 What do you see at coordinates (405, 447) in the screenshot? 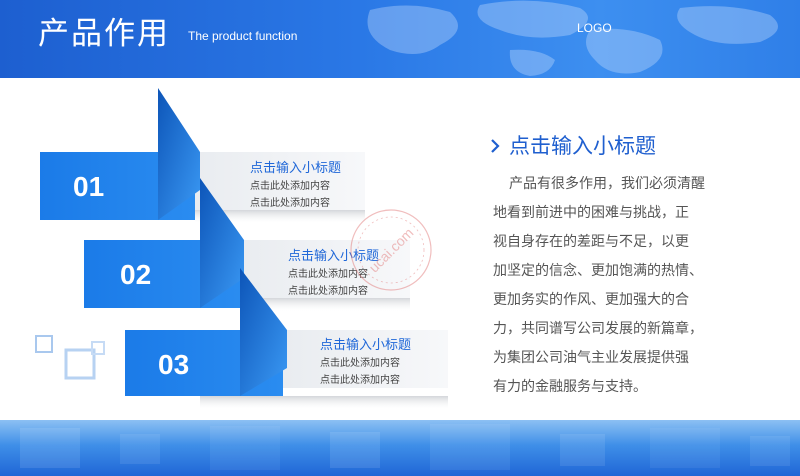
I see `footer-pattern` at bounding box center [405, 447].